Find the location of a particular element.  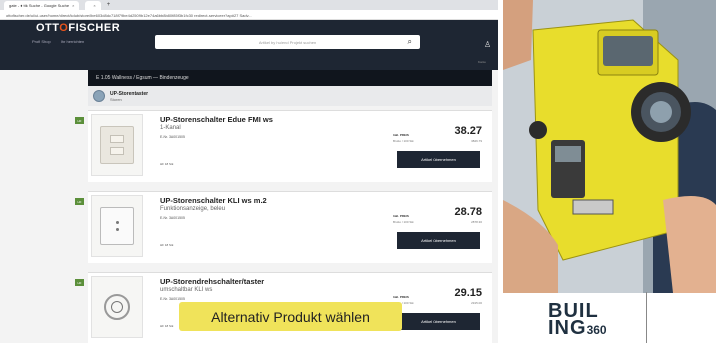

category-header: UP-Storentaster Storen is located at coordinates (290, 96).